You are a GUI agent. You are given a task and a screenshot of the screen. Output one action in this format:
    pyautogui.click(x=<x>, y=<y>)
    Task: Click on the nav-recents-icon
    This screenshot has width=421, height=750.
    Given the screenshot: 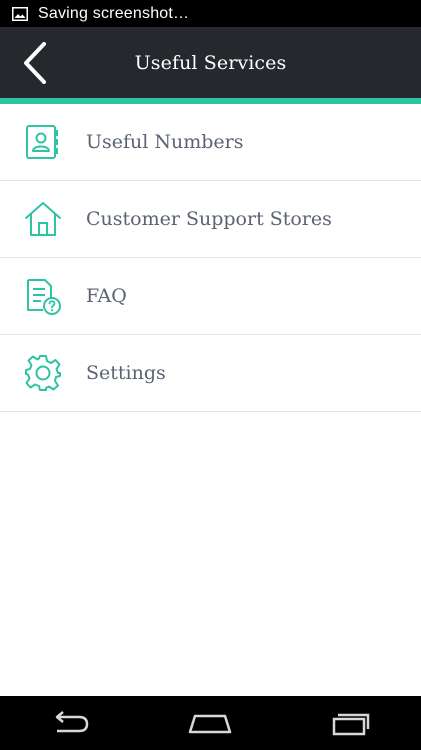 What is the action you would take?
    pyautogui.click(x=351, y=724)
    